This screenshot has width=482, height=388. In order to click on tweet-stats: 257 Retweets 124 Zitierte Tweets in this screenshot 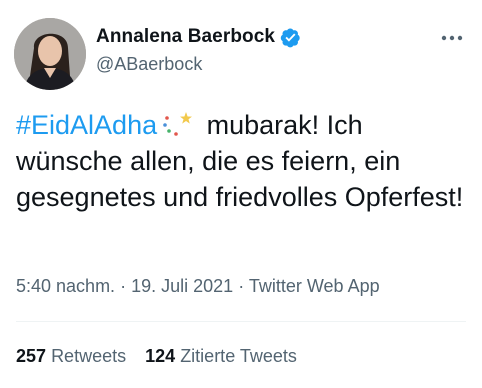, I will do `click(163, 356)`.